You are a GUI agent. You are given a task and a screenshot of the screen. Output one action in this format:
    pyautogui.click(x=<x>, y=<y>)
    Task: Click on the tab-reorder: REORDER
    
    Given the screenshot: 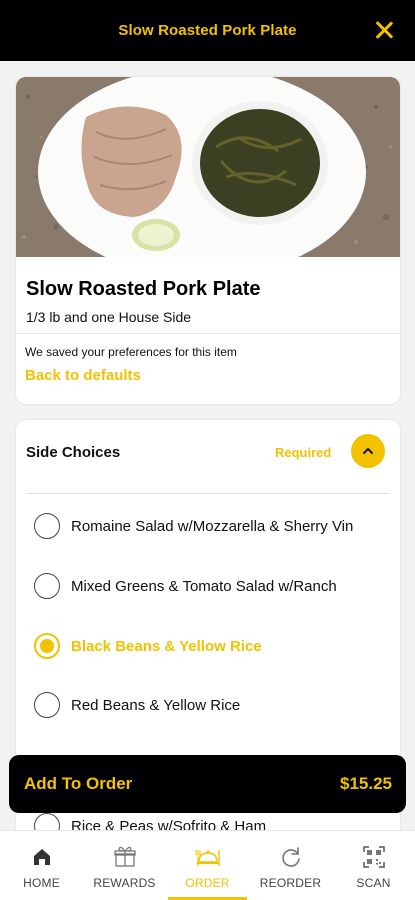 What is the action you would take?
    pyautogui.click(x=290, y=865)
    